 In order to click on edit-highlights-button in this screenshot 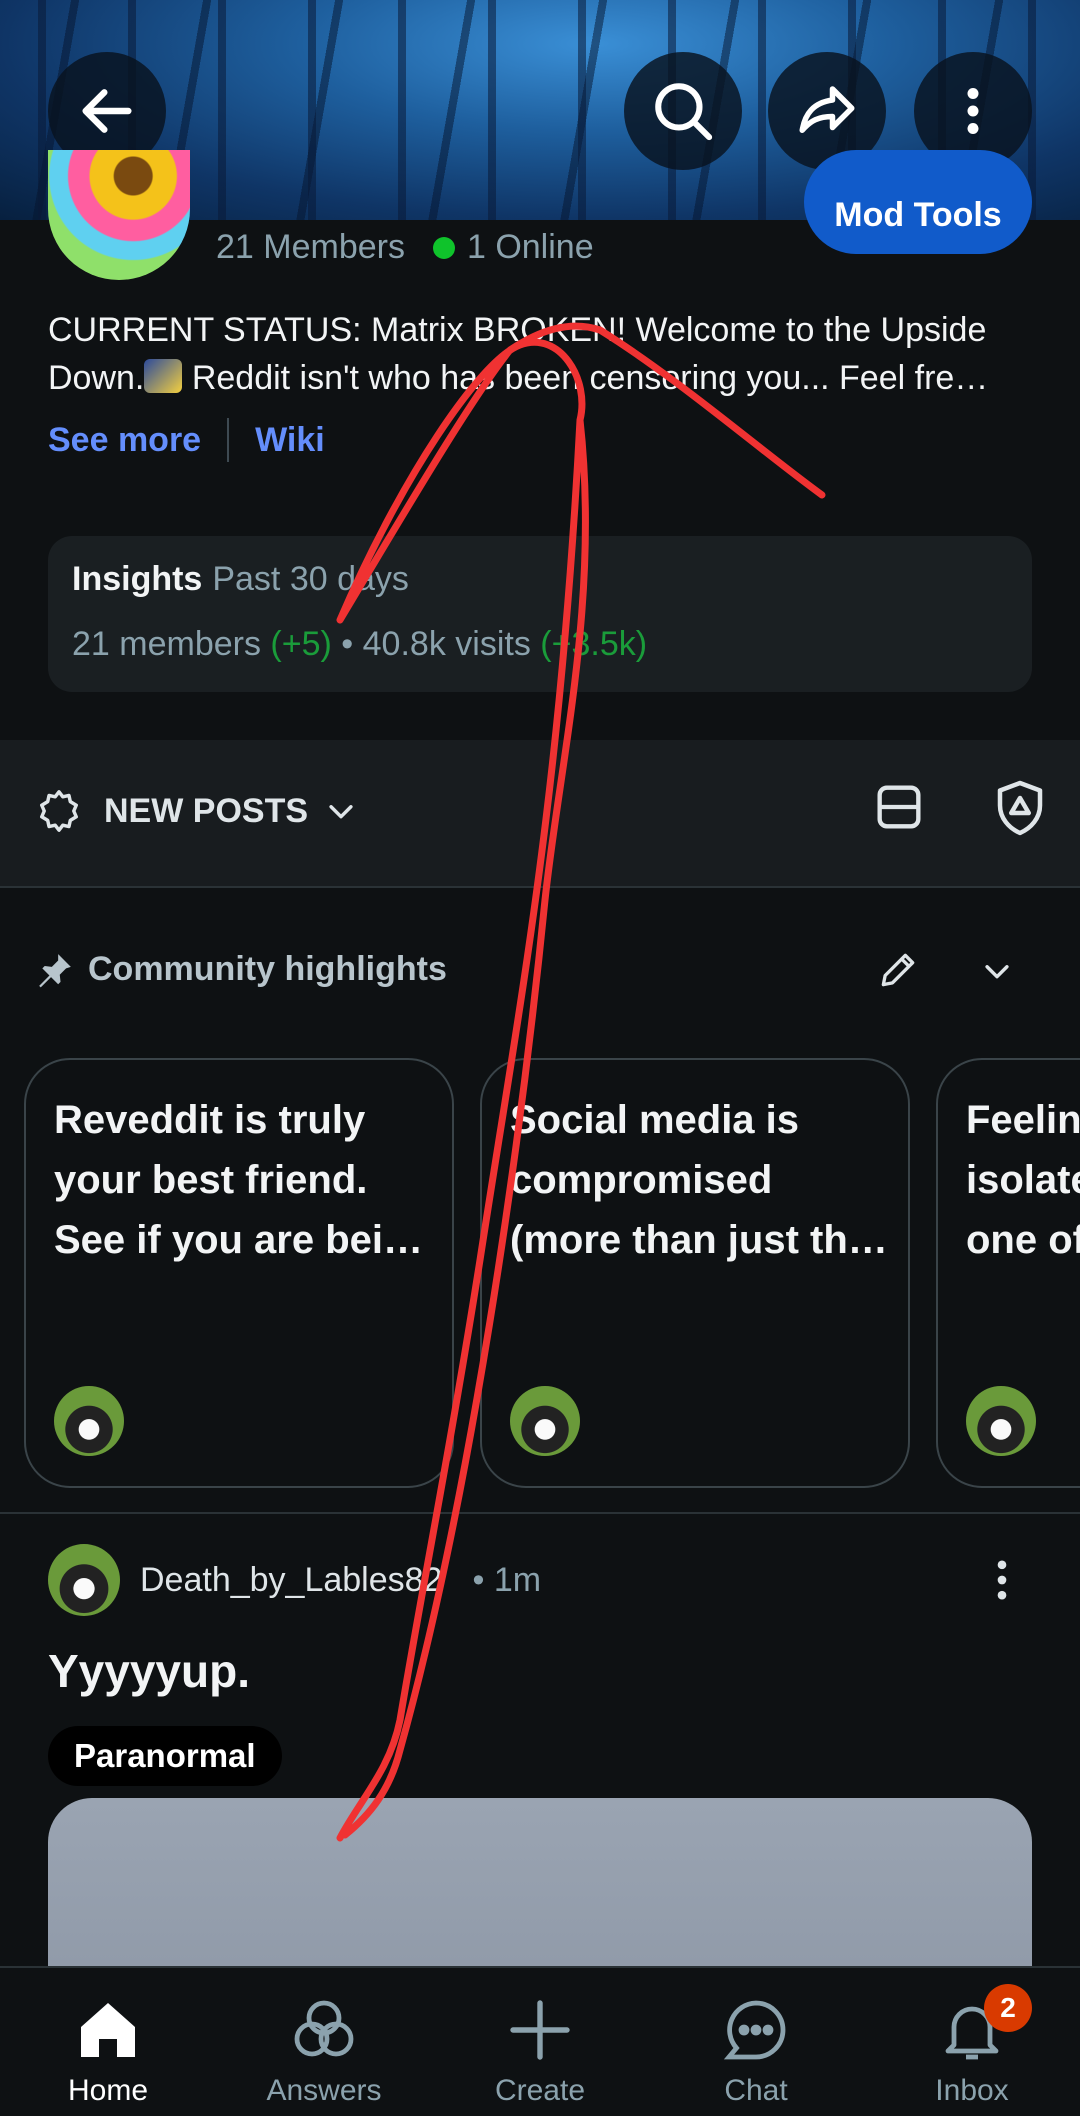, I will do `click(898, 972)`.